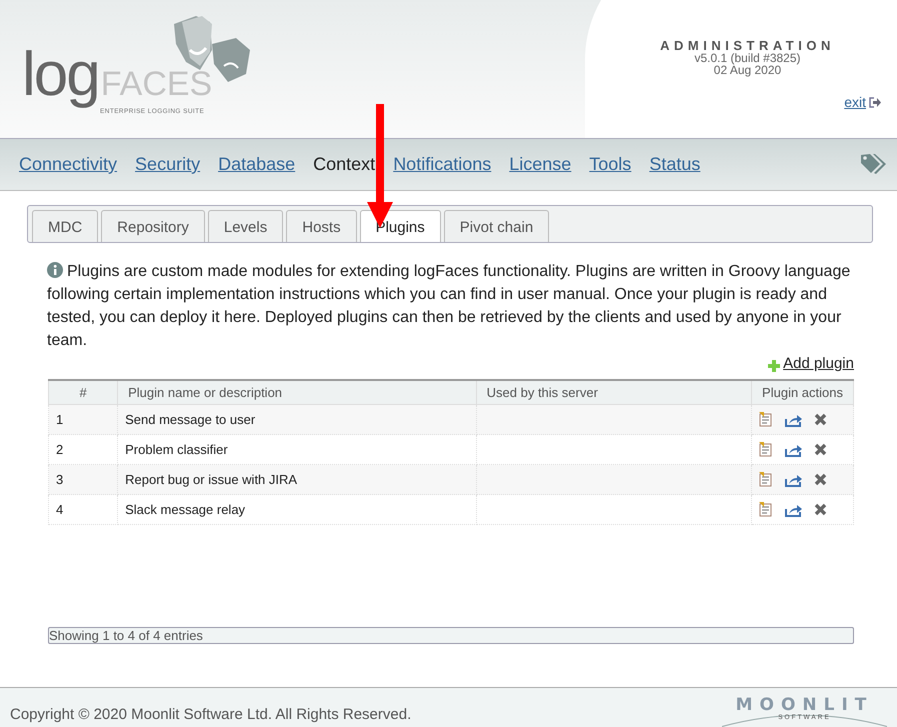 The image size is (897, 727). Describe the element at coordinates (803, 392) in the screenshot. I see `column-header: Plugin actions` at that location.